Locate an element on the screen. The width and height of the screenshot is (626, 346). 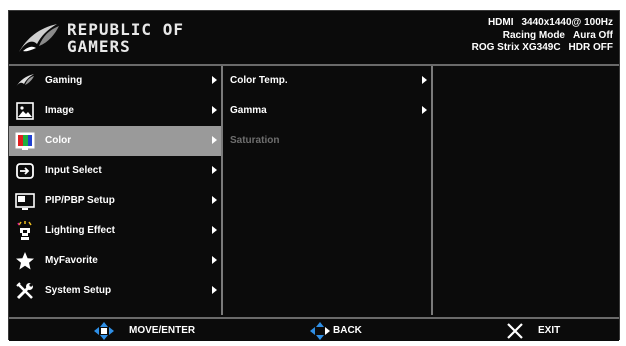
menu-item-label: Color is located at coordinates (58, 140).